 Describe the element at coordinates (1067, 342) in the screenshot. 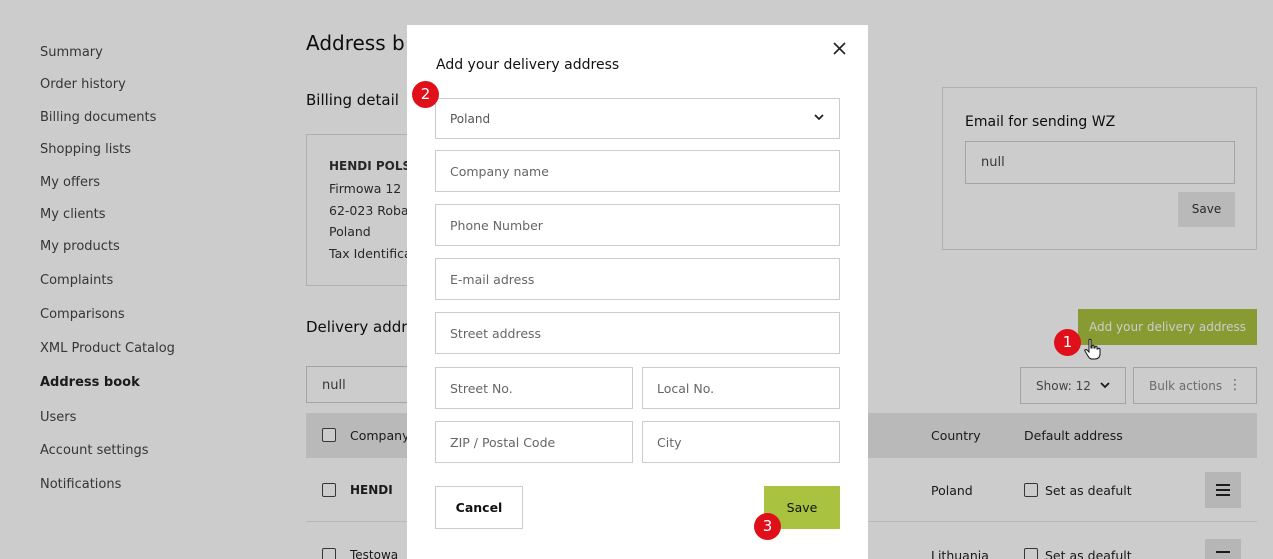

I see `step-badge-1: 1` at that location.